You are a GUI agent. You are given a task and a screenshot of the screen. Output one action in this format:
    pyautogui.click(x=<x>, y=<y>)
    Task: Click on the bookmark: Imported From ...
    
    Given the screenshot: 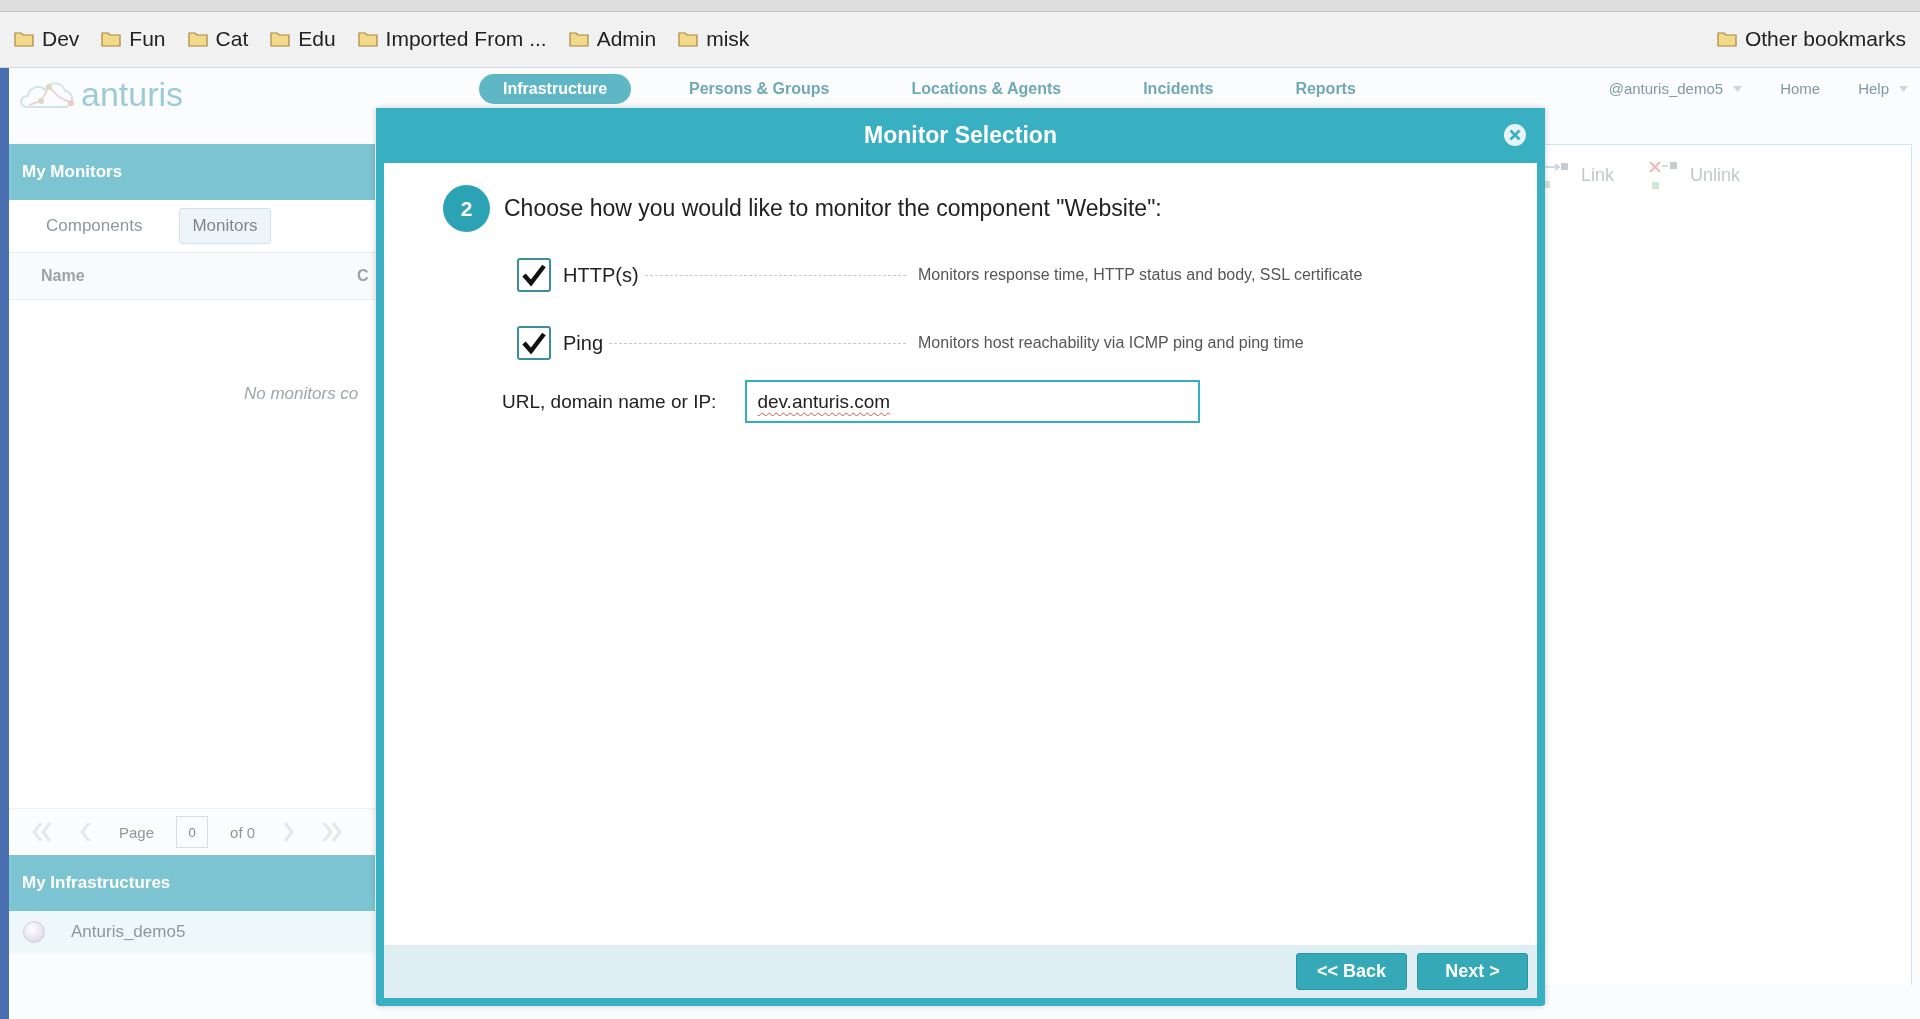 What is the action you would take?
    pyautogui.click(x=452, y=39)
    